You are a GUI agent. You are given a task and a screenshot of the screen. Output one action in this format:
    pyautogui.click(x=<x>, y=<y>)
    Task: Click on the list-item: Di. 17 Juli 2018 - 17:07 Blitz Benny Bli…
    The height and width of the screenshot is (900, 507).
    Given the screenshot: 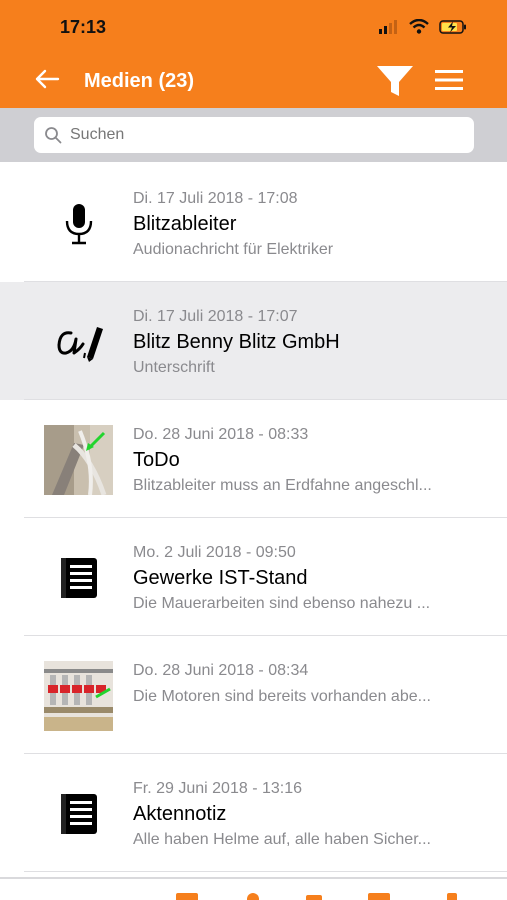 What is the action you would take?
    pyautogui.click(x=253, y=341)
    